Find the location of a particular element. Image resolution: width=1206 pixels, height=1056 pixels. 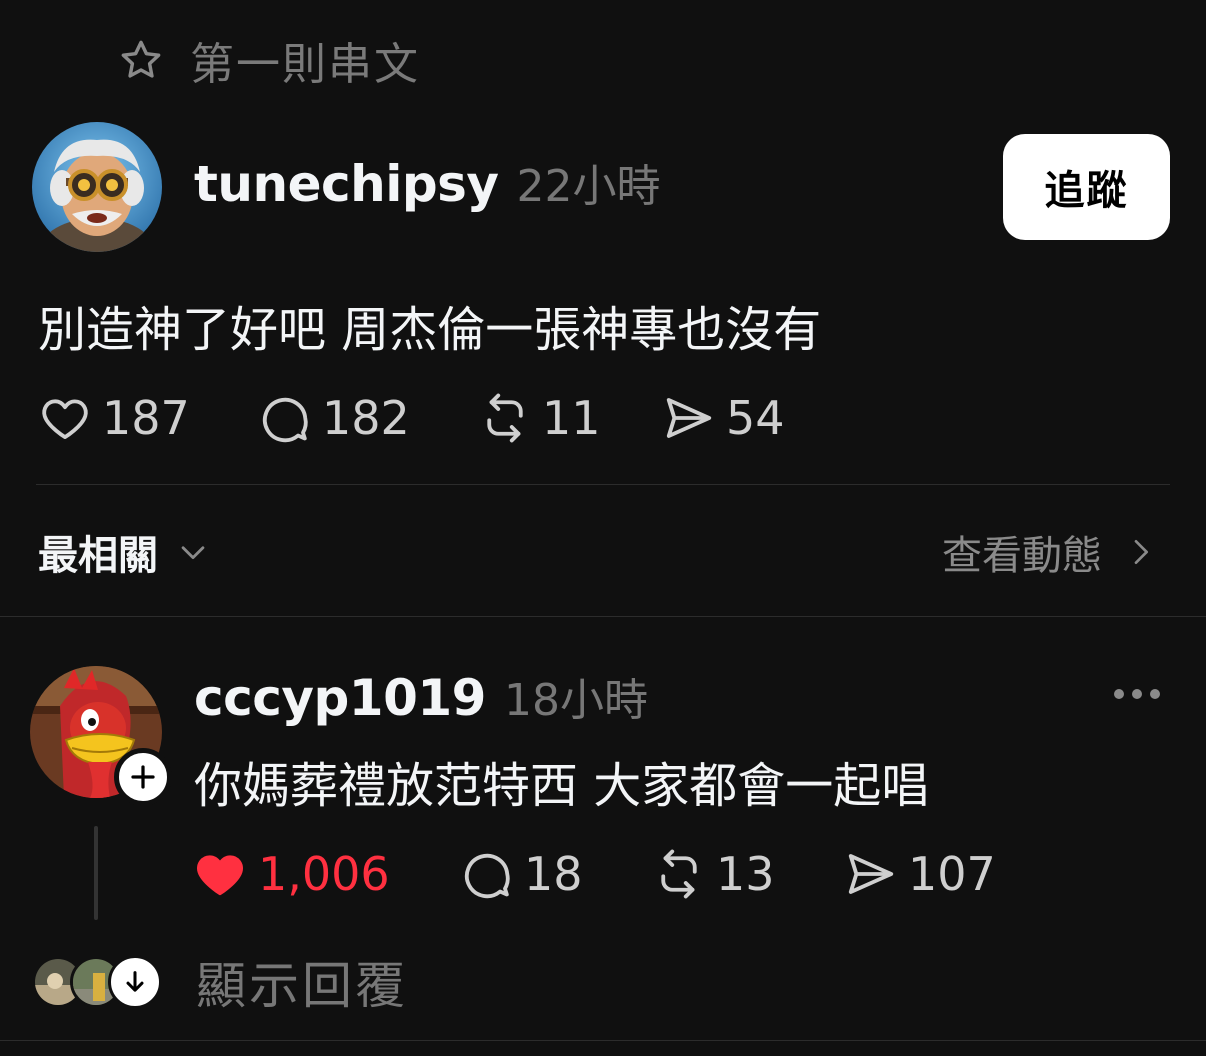

post-actions: 187 182 11 54 is located at coordinates (411, 418).